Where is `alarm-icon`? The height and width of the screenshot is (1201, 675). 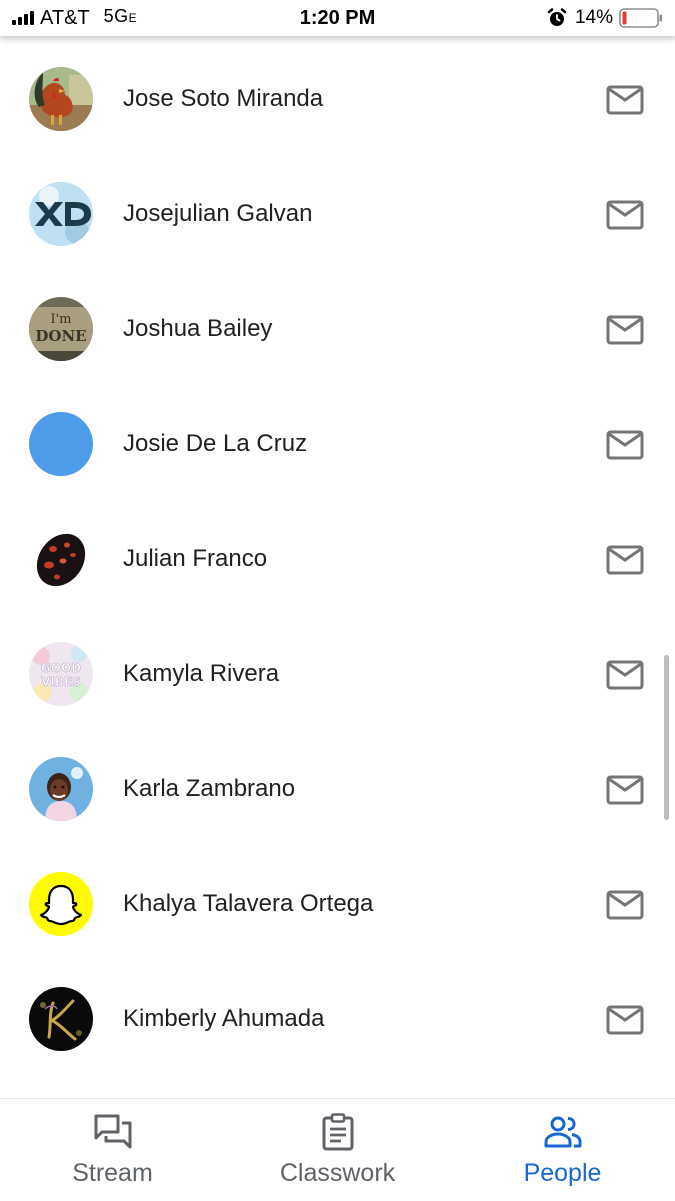
alarm-icon is located at coordinates (557, 17).